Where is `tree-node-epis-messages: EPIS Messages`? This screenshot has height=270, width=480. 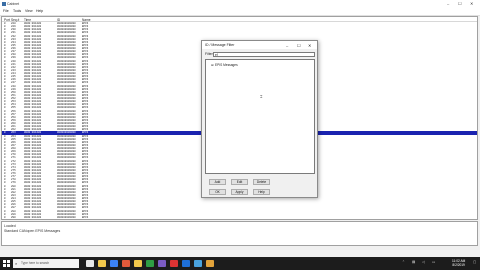
tree-node-epis-messages: EPIS Messages is located at coordinates (226, 65).